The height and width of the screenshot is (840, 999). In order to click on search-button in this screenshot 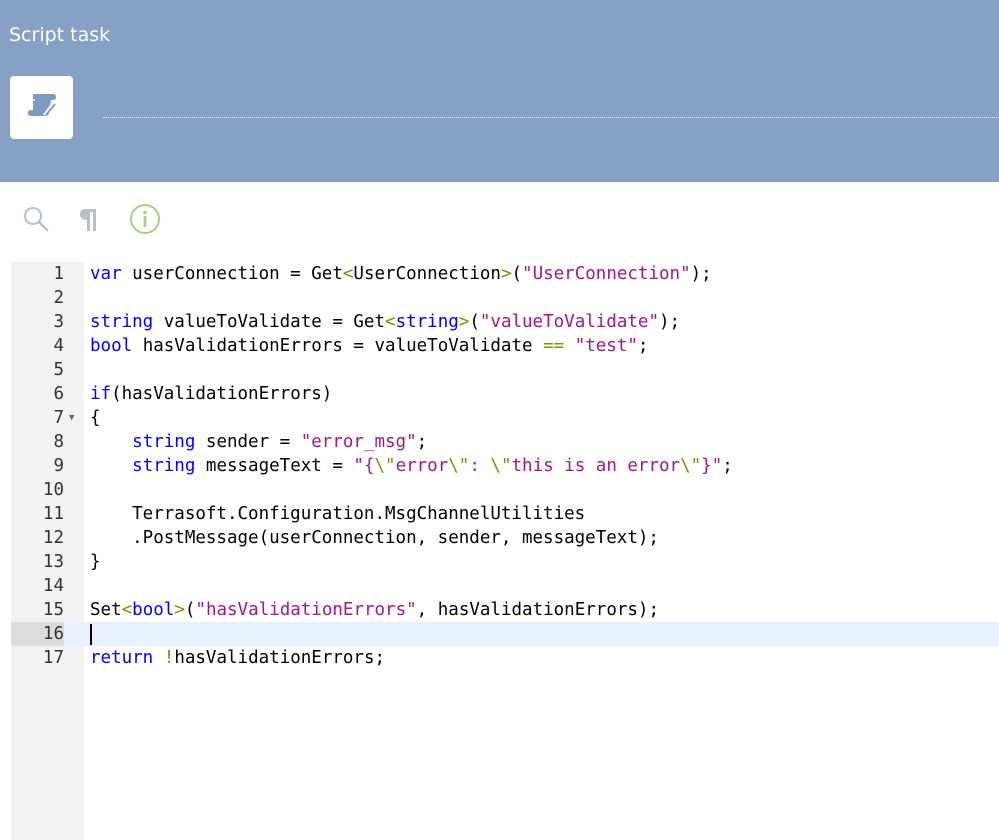, I will do `click(36, 221)`.